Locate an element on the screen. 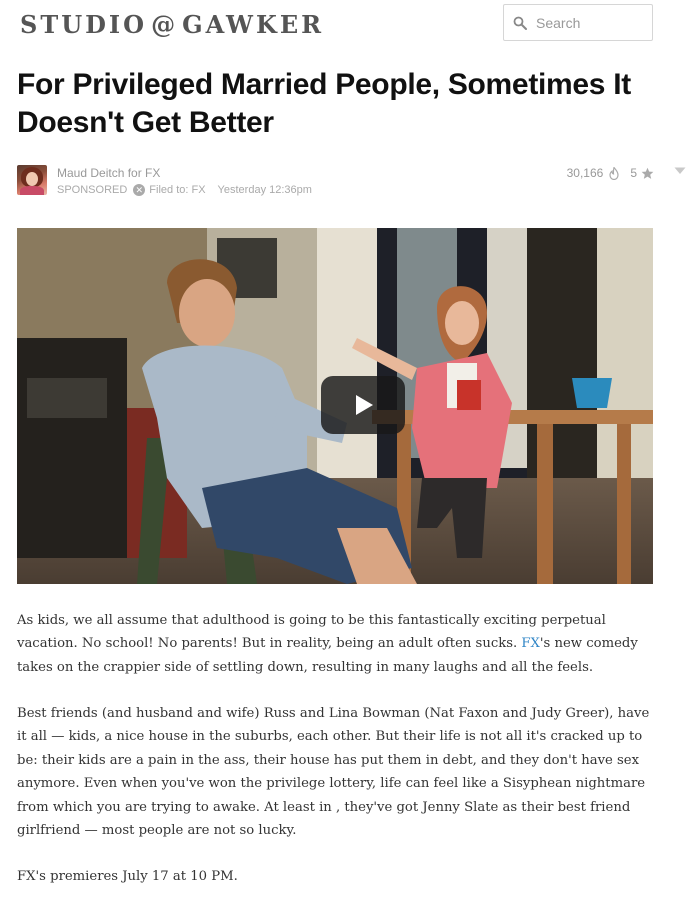 The height and width of the screenshot is (899, 698). play-icon is located at coordinates (364, 405).